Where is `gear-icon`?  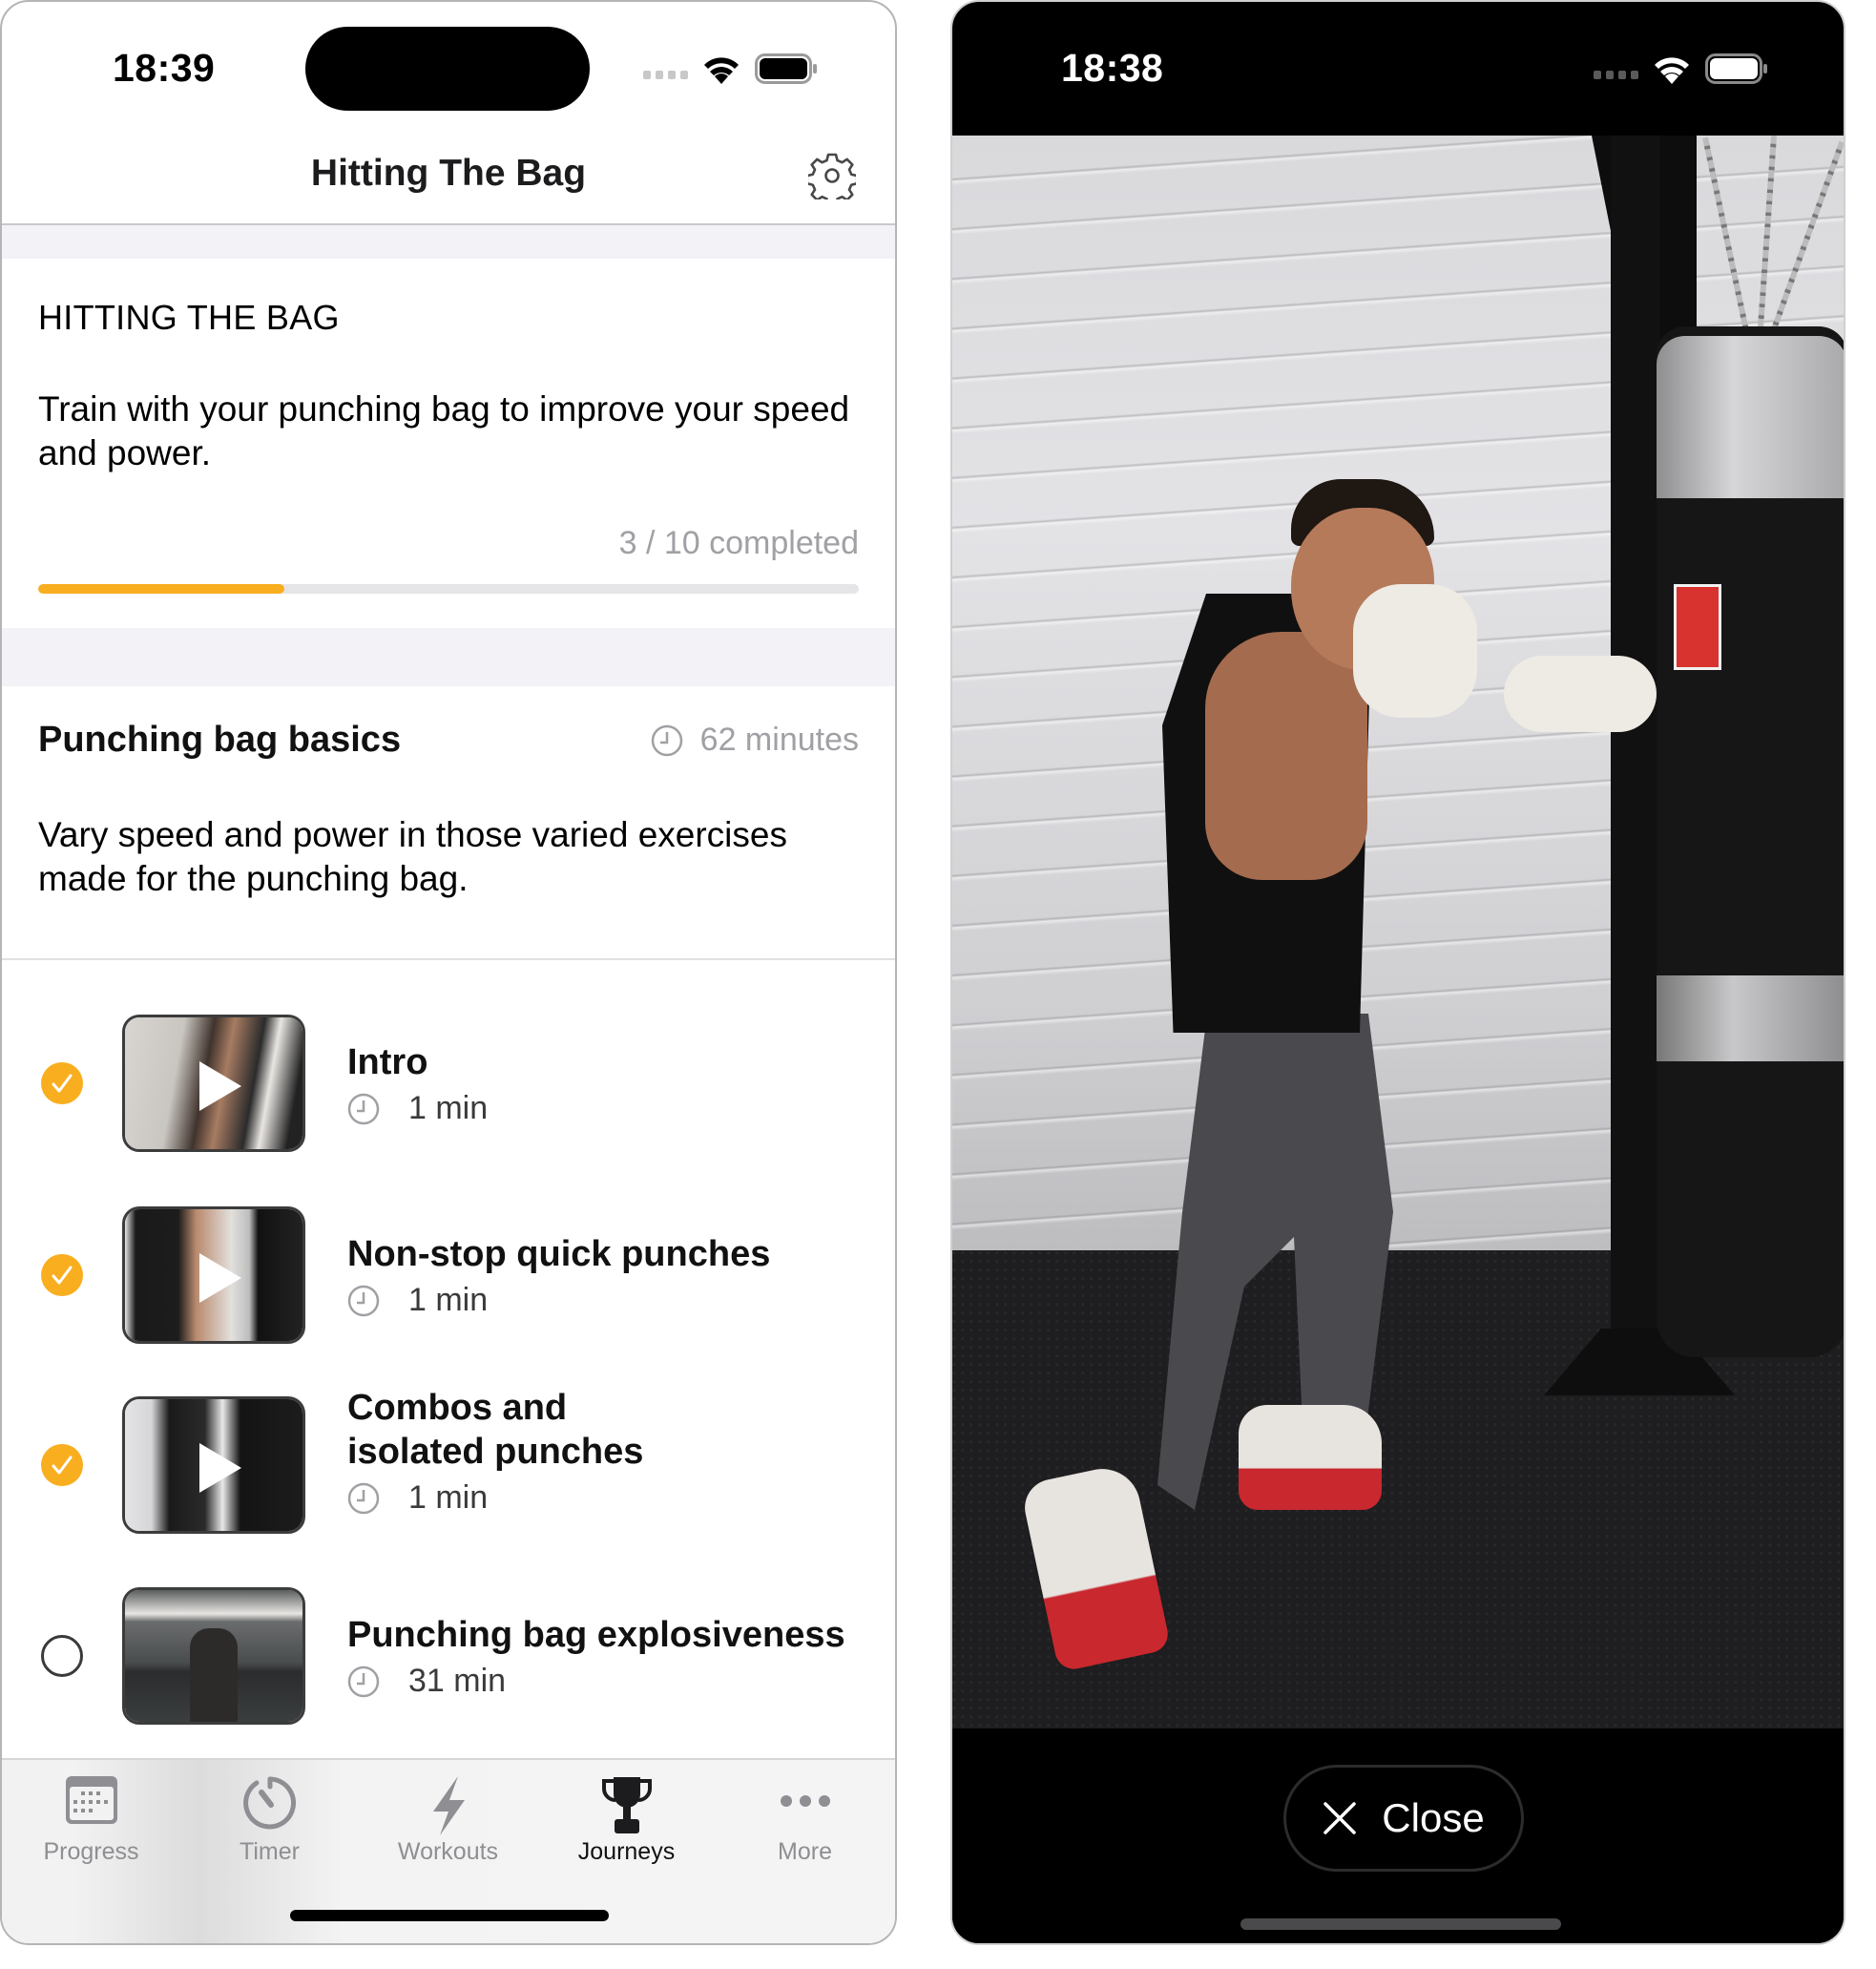
gear-icon is located at coordinates (832, 179).